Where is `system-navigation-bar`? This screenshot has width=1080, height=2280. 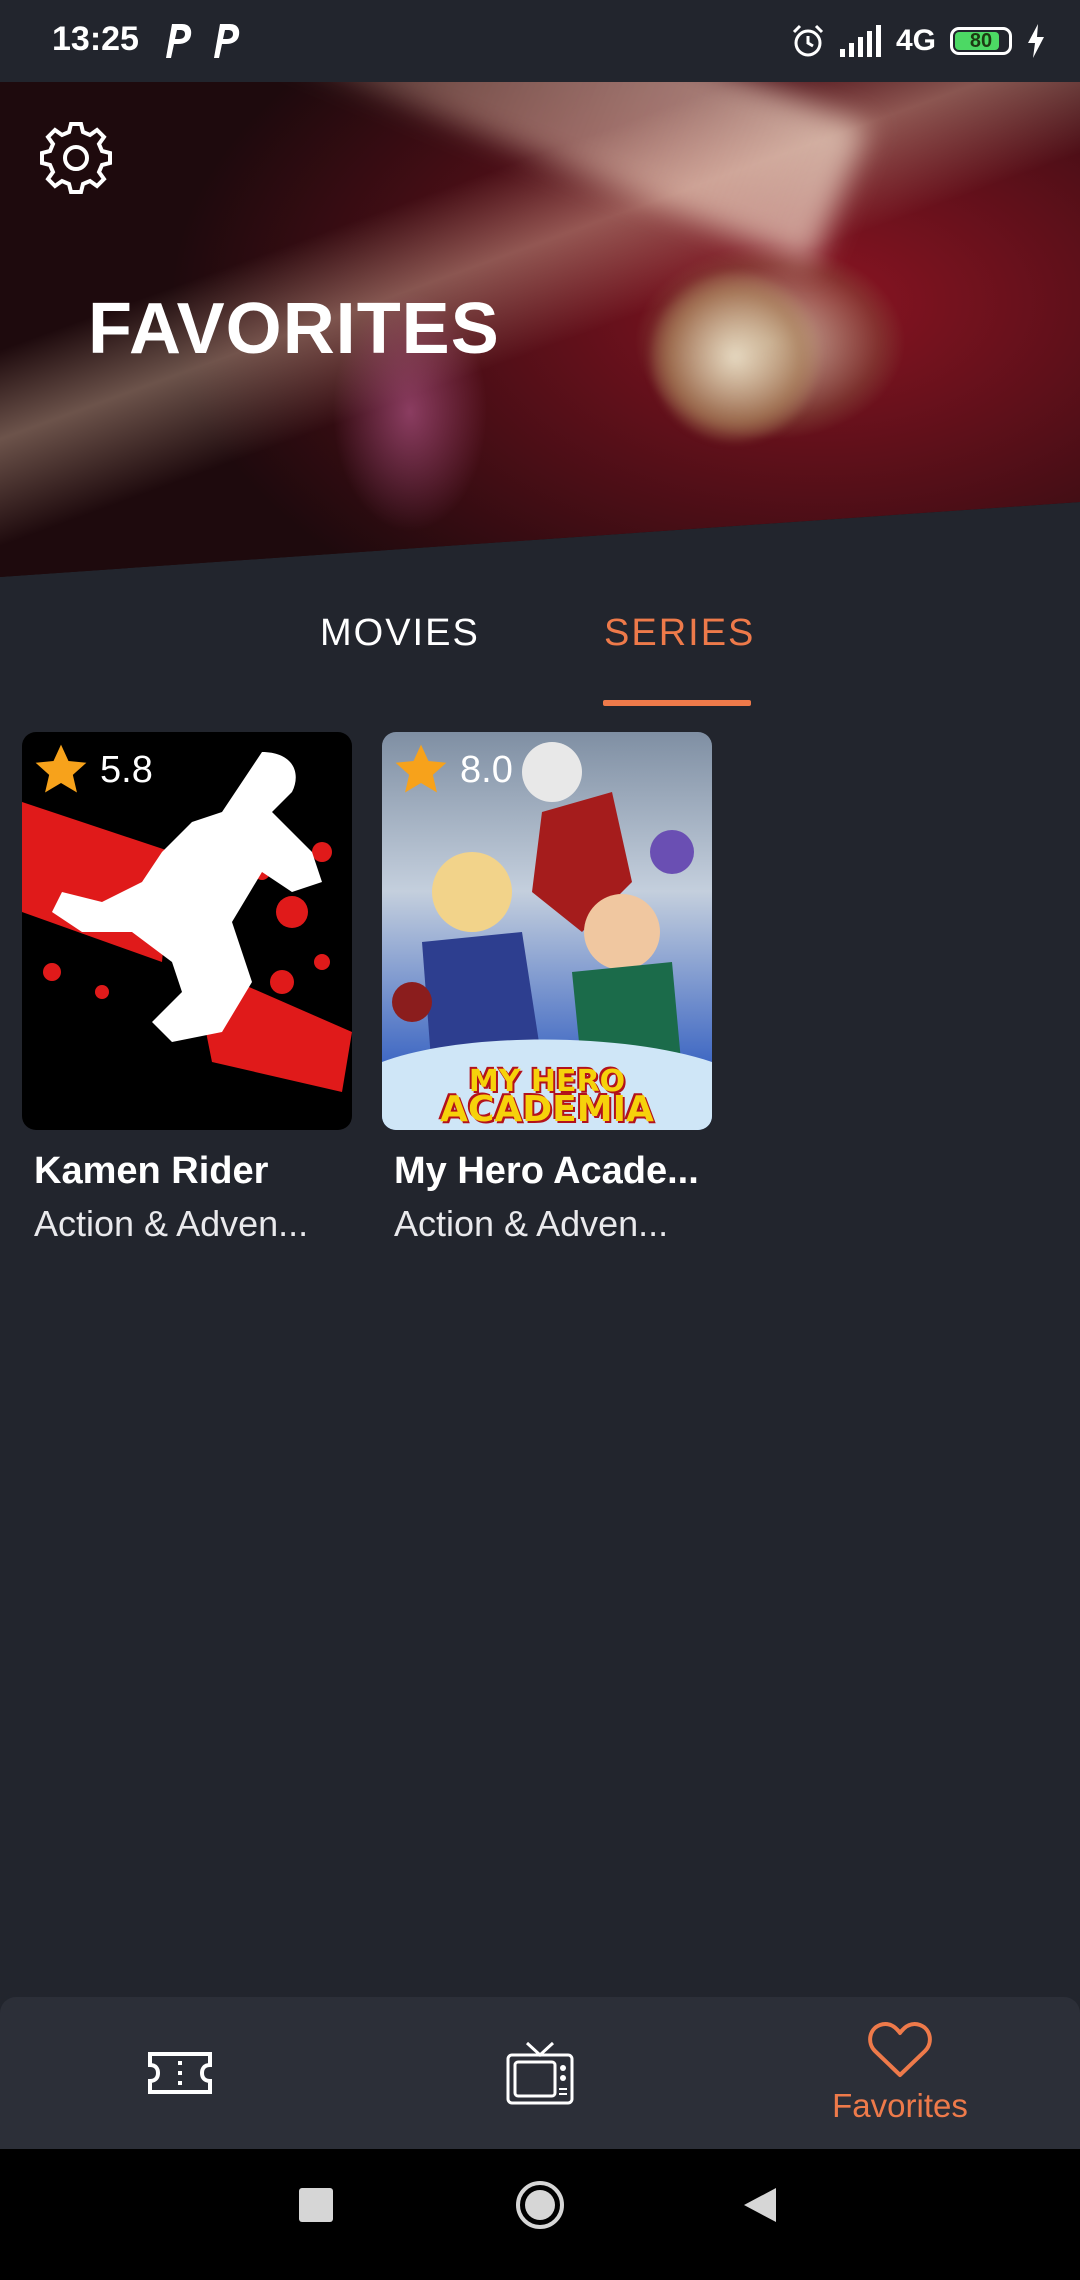
system-navigation-bar is located at coordinates (540, 2214).